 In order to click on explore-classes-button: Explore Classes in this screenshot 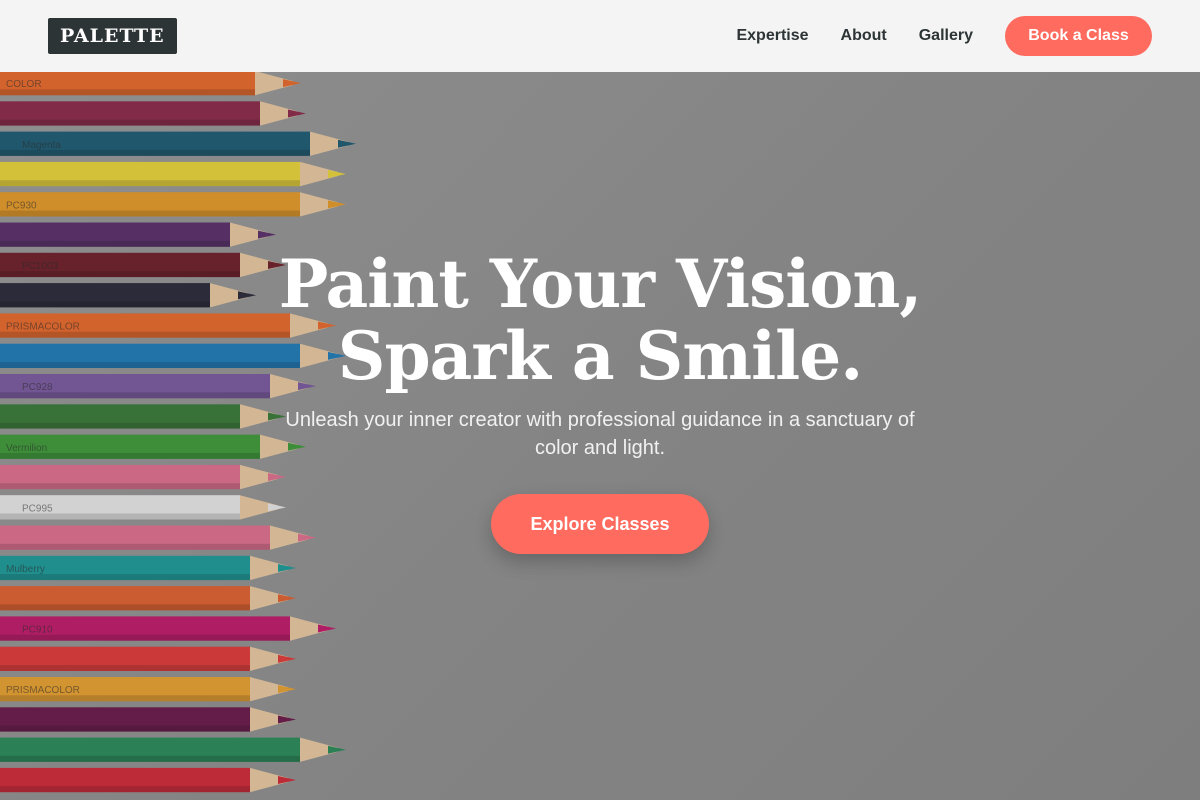, I will do `click(600, 524)`.